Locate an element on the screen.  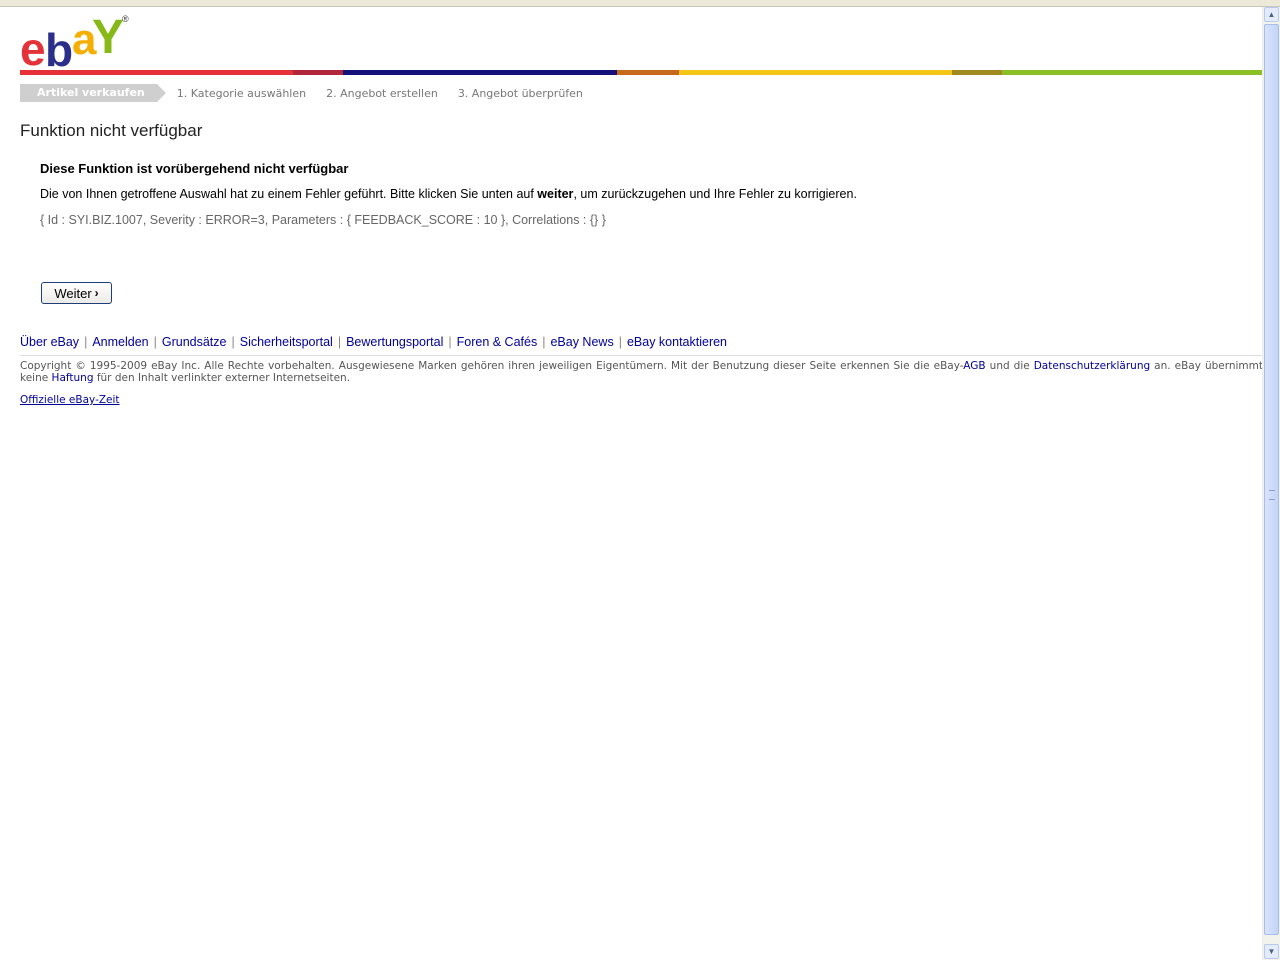
agb-link: AGB is located at coordinates (974, 366).